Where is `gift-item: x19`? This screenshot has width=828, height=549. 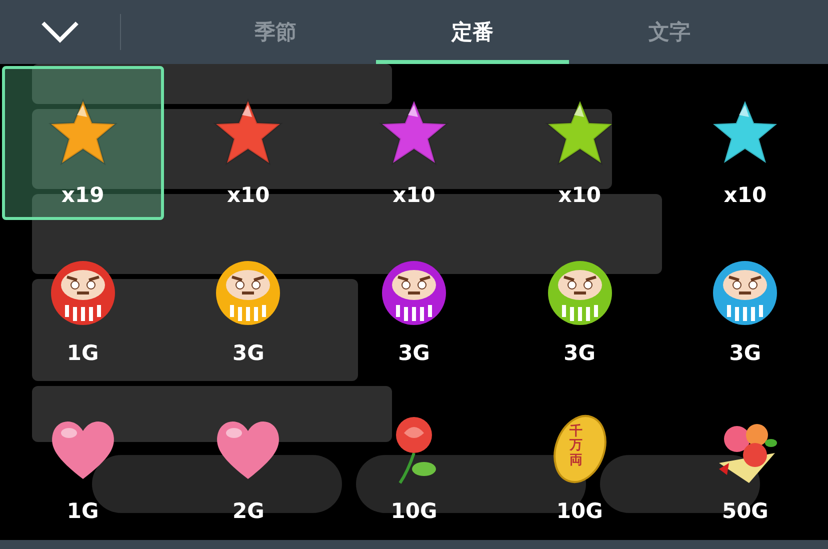 gift-item: x19 is located at coordinates (83, 143).